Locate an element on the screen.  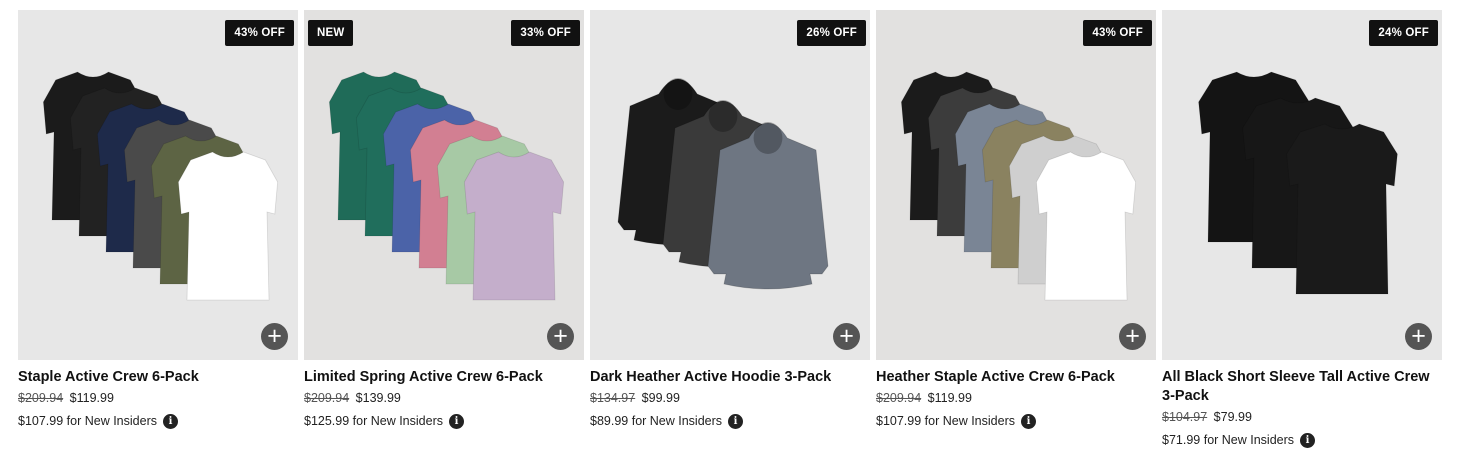
product-title: Staple Active Crew 6-Pack is located at coordinates (154, 377).